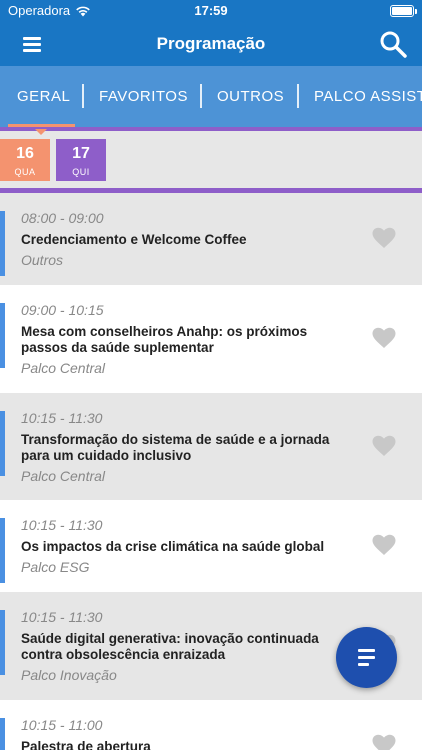  I want to click on status-bar: Operadora 17:59, so click(211, 11).